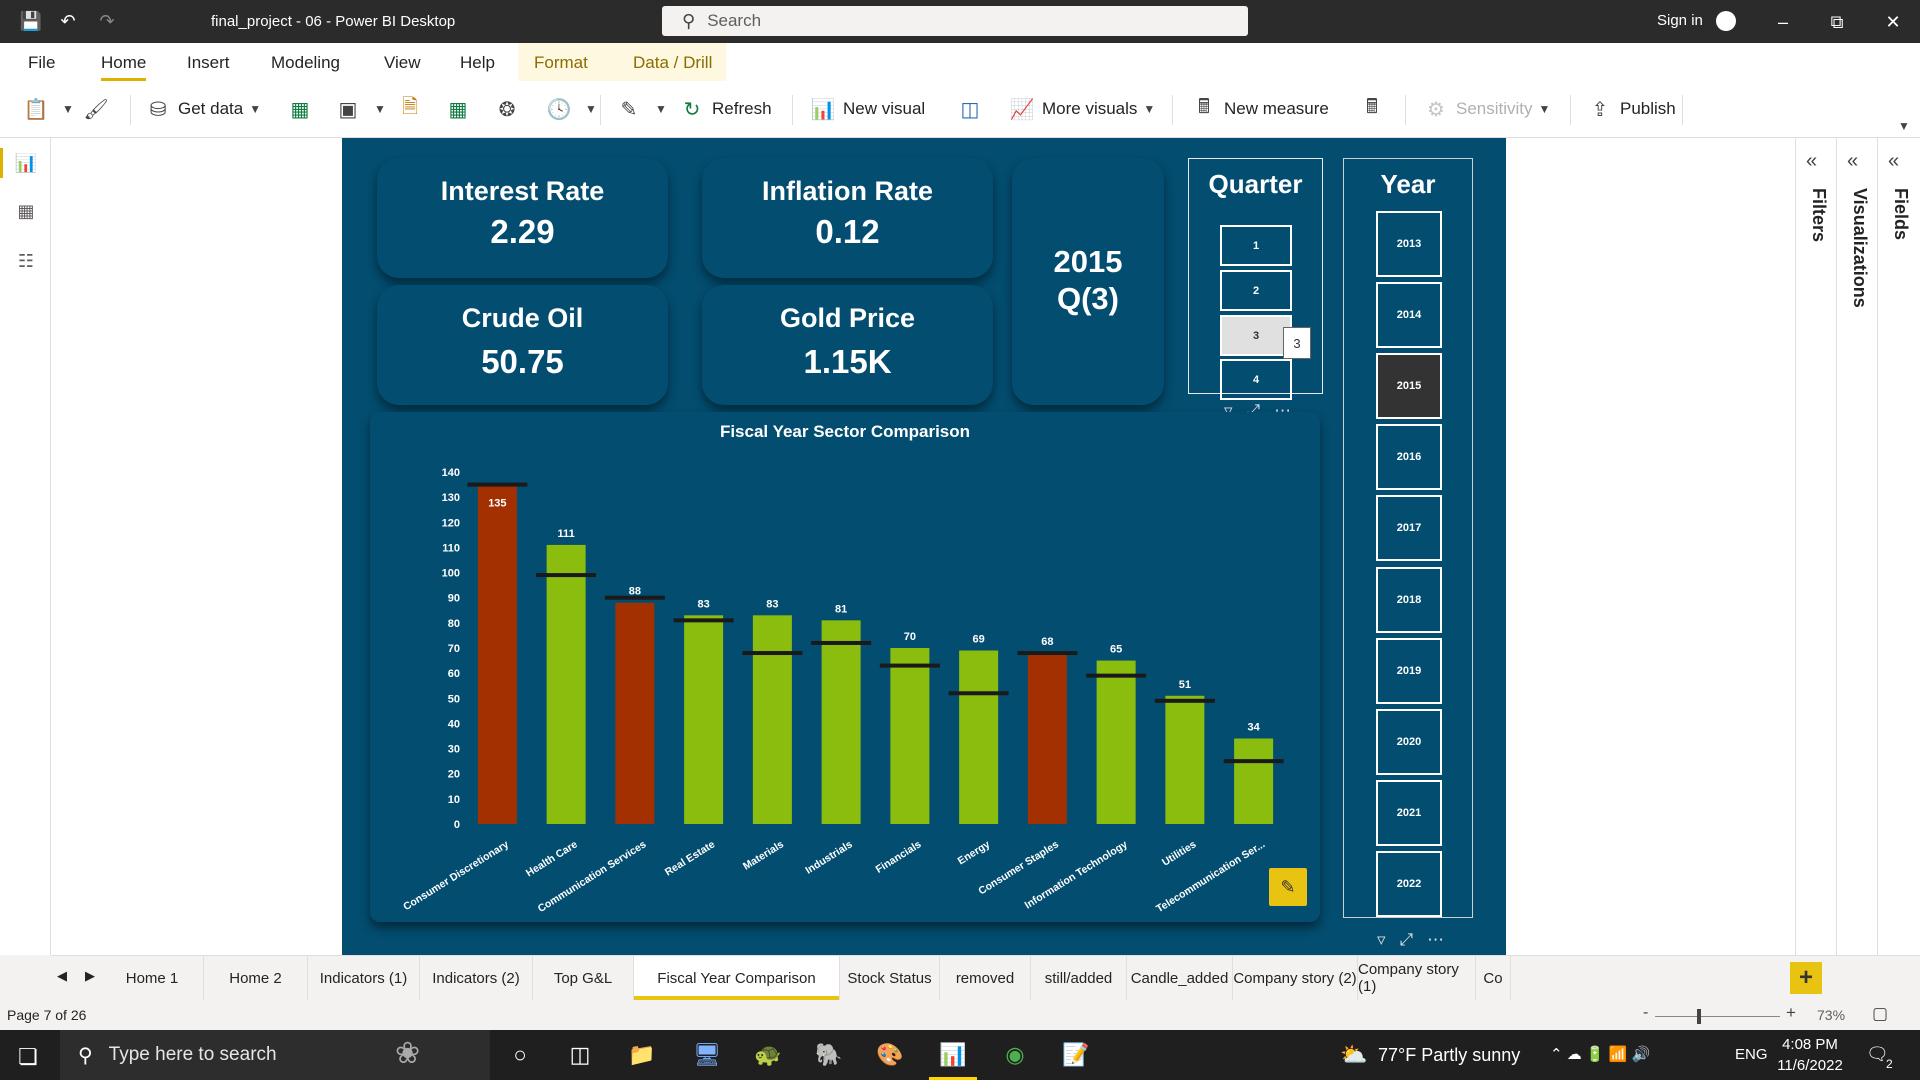 The height and width of the screenshot is (1080, 1920). Describe the element at coordinates (1893, 22) in the screenshot. I see `close-icon: ✕` at that location.